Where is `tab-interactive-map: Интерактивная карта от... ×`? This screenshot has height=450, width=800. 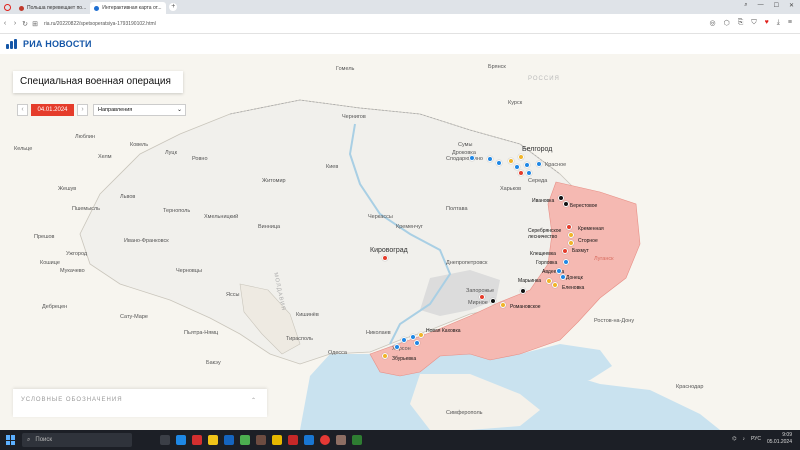 tab-interactive-map: Интерактивная карта от... × is located at coordinates (128, 8).